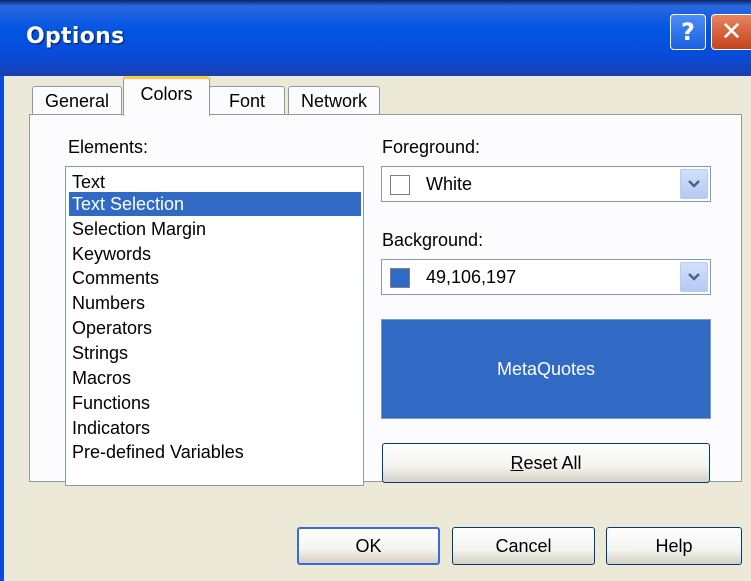  What do you see at coordinates (111, 254) in the screenshot?
I see `list-item-keywords: Keywords` at bounding box center [111, 254].